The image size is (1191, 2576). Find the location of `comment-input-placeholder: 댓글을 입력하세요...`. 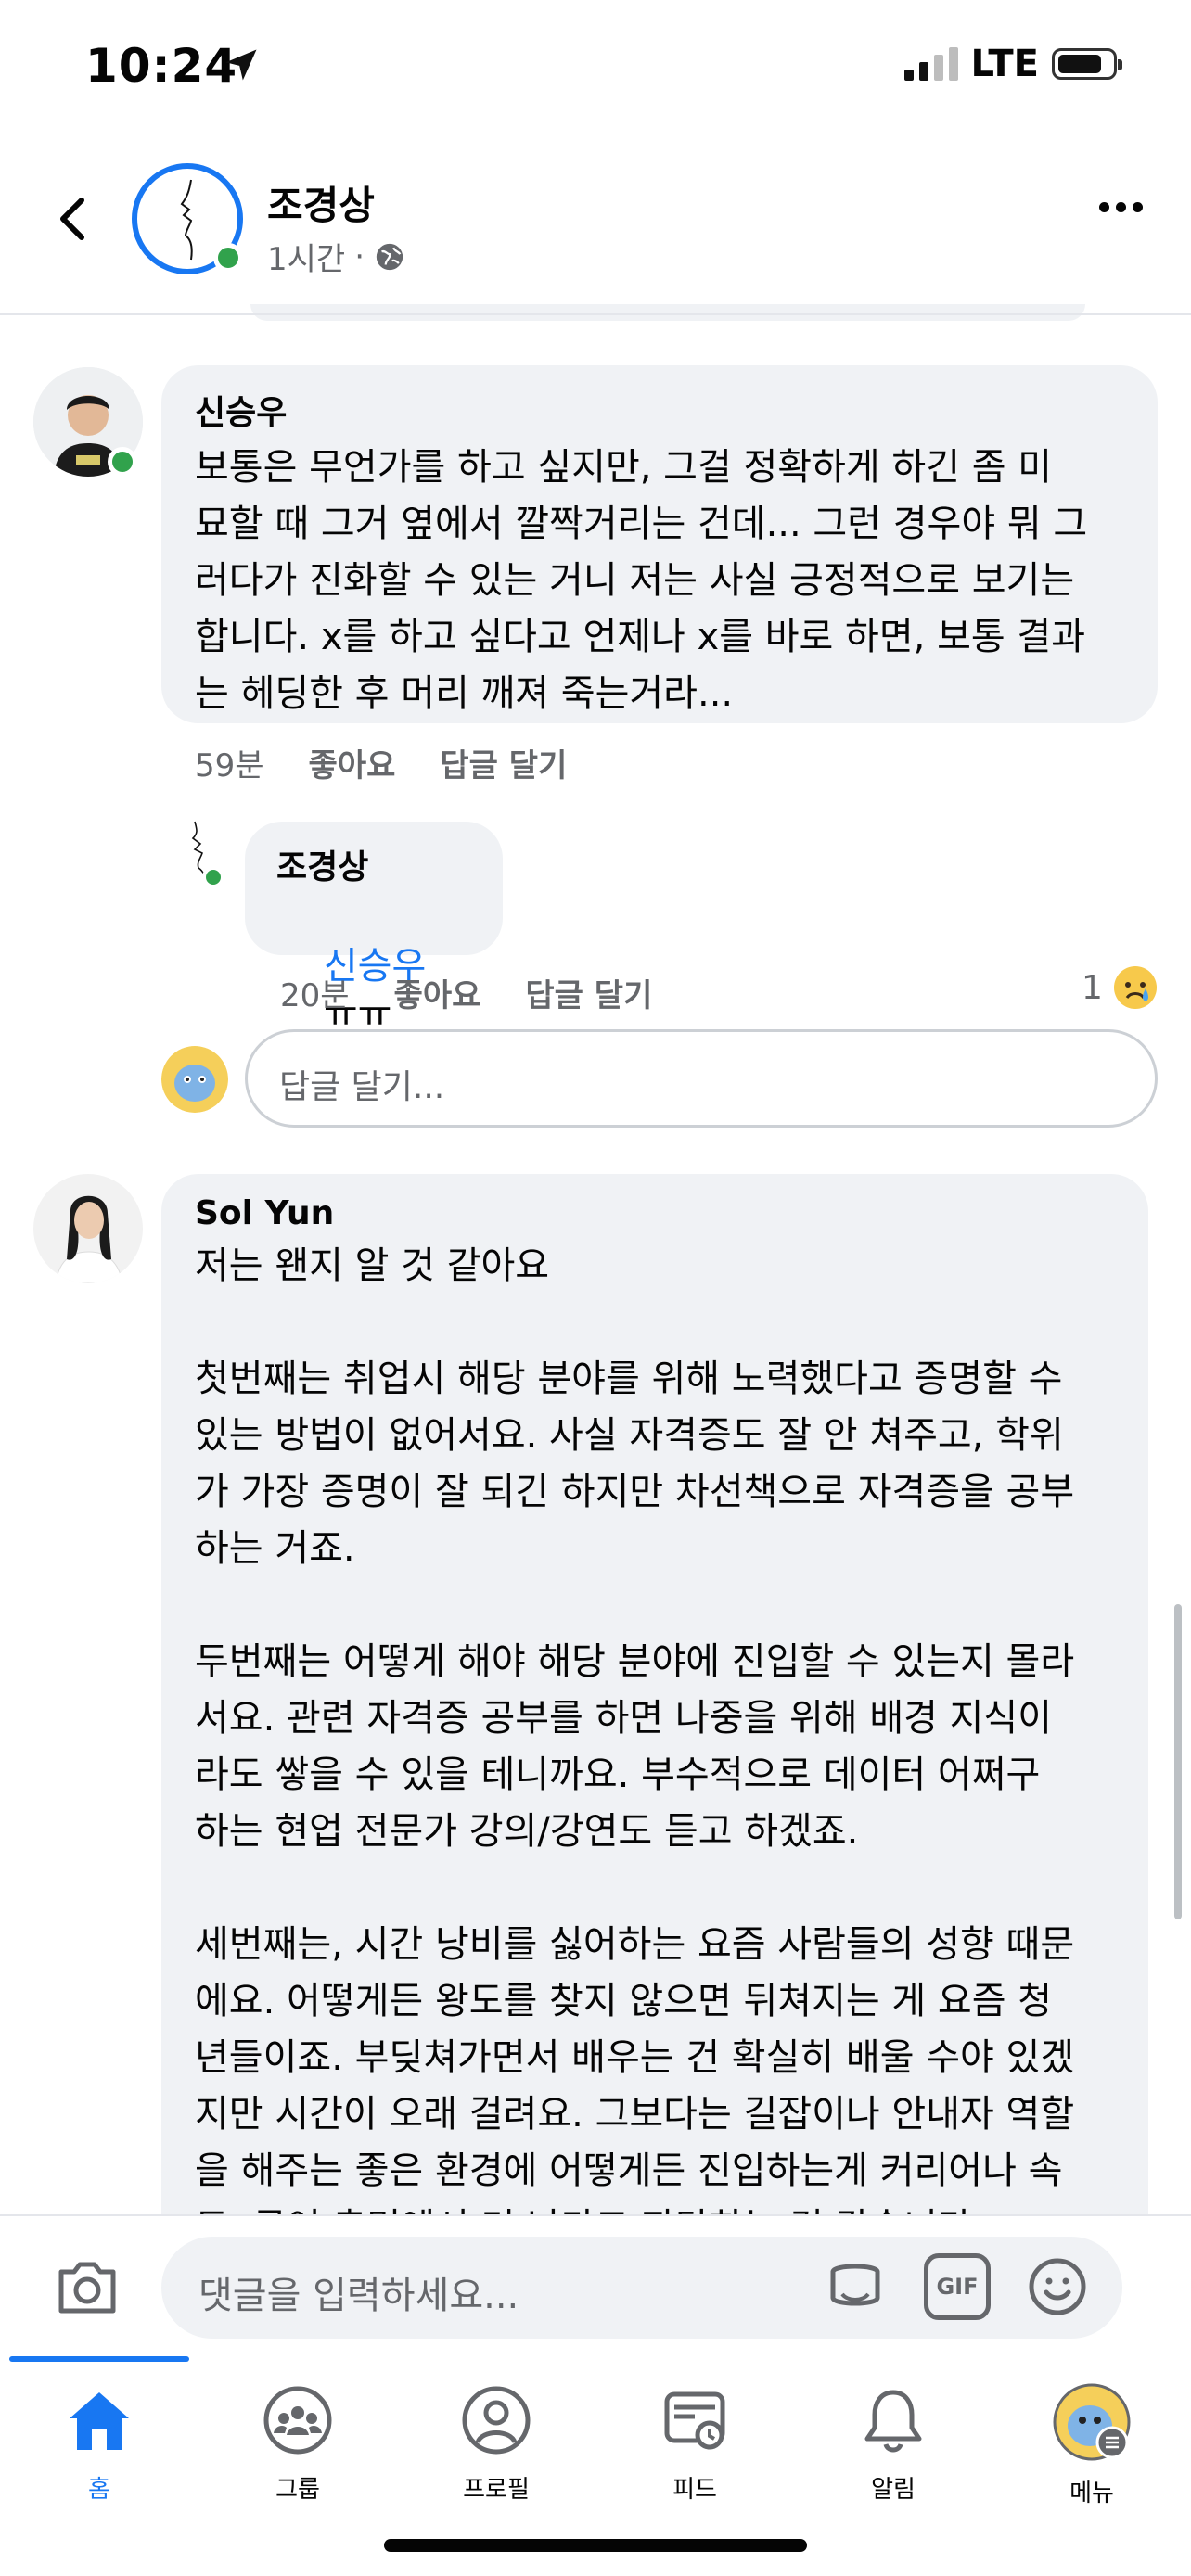

comment-input-placeholder: 댓글을 입력하세요... is located at coordinates (359, 2296).